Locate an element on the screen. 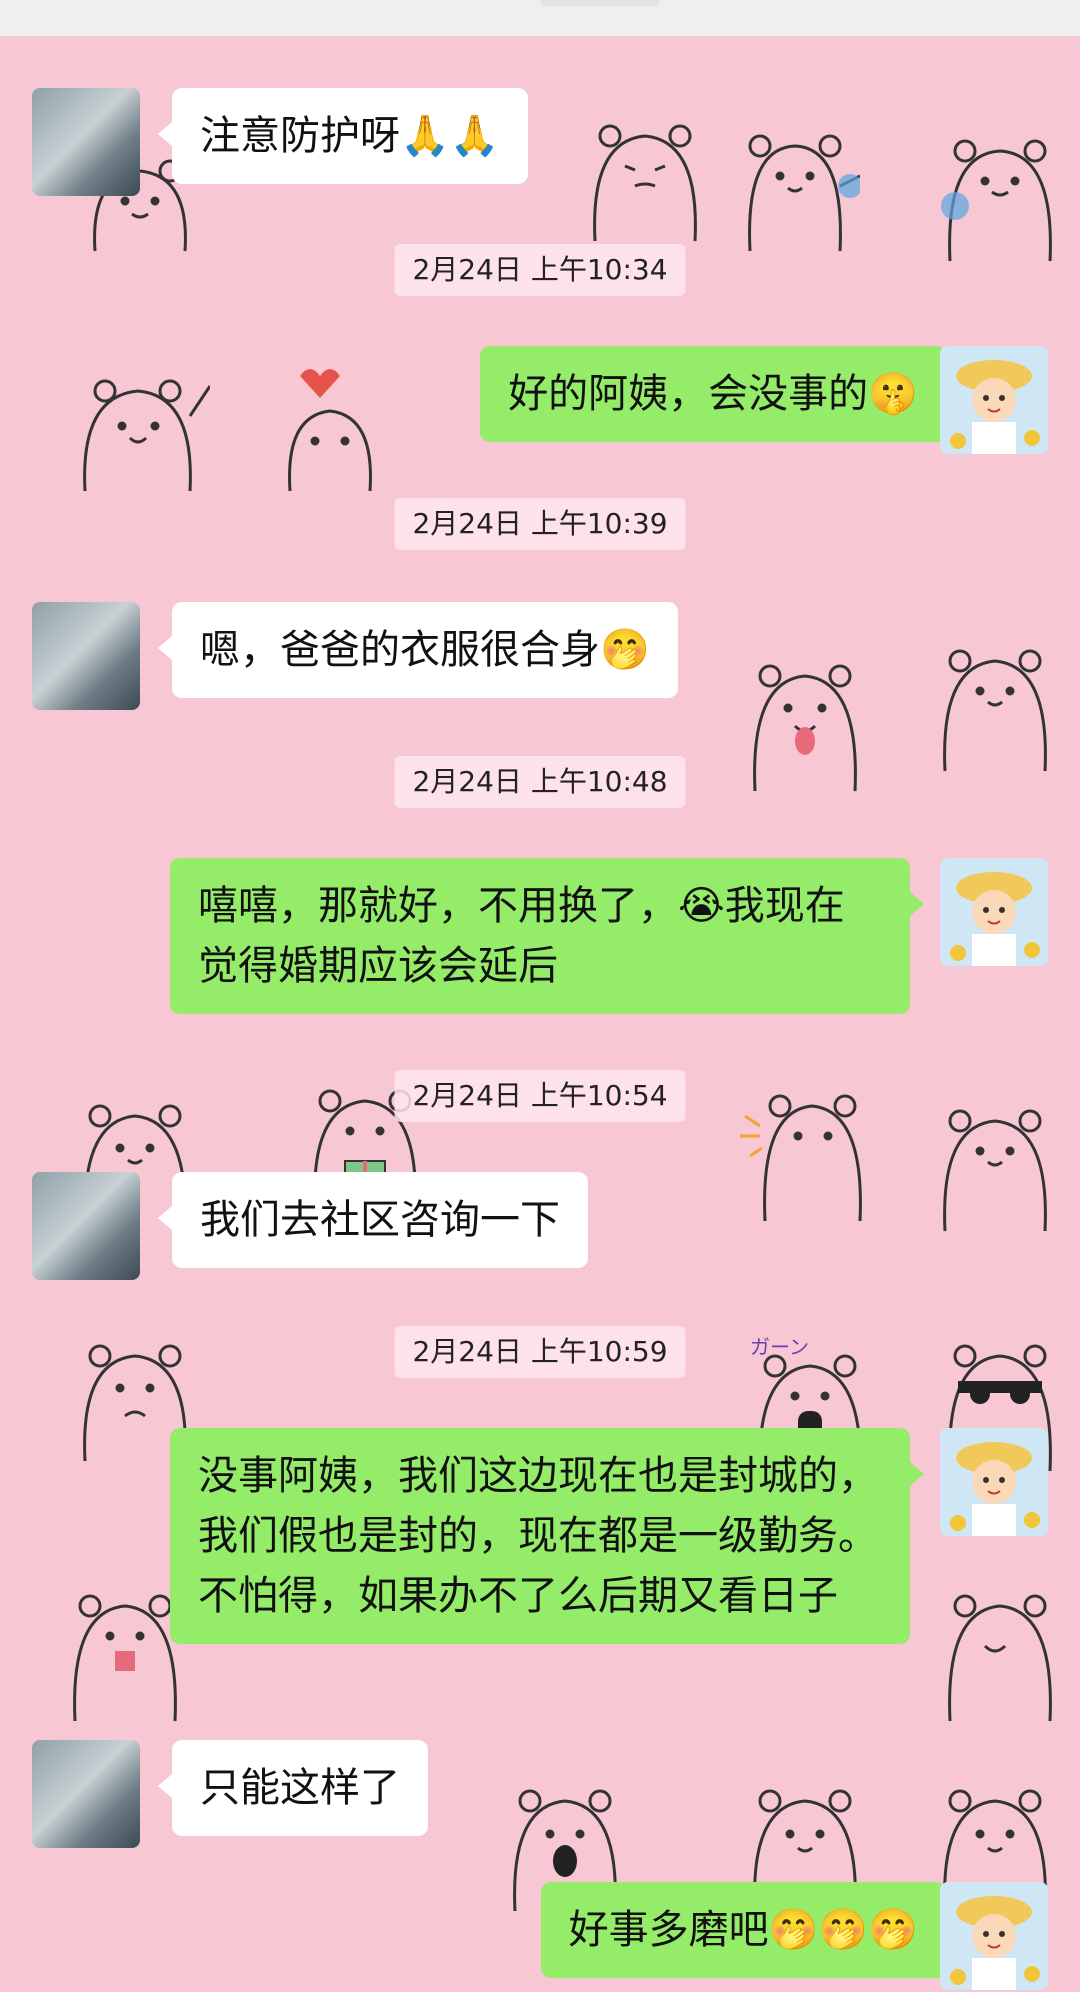  message-text: 嘻嘻，那就好，不用换了，😭我现在觉得婚期应该会延后 is located at coordinates (521, 936).